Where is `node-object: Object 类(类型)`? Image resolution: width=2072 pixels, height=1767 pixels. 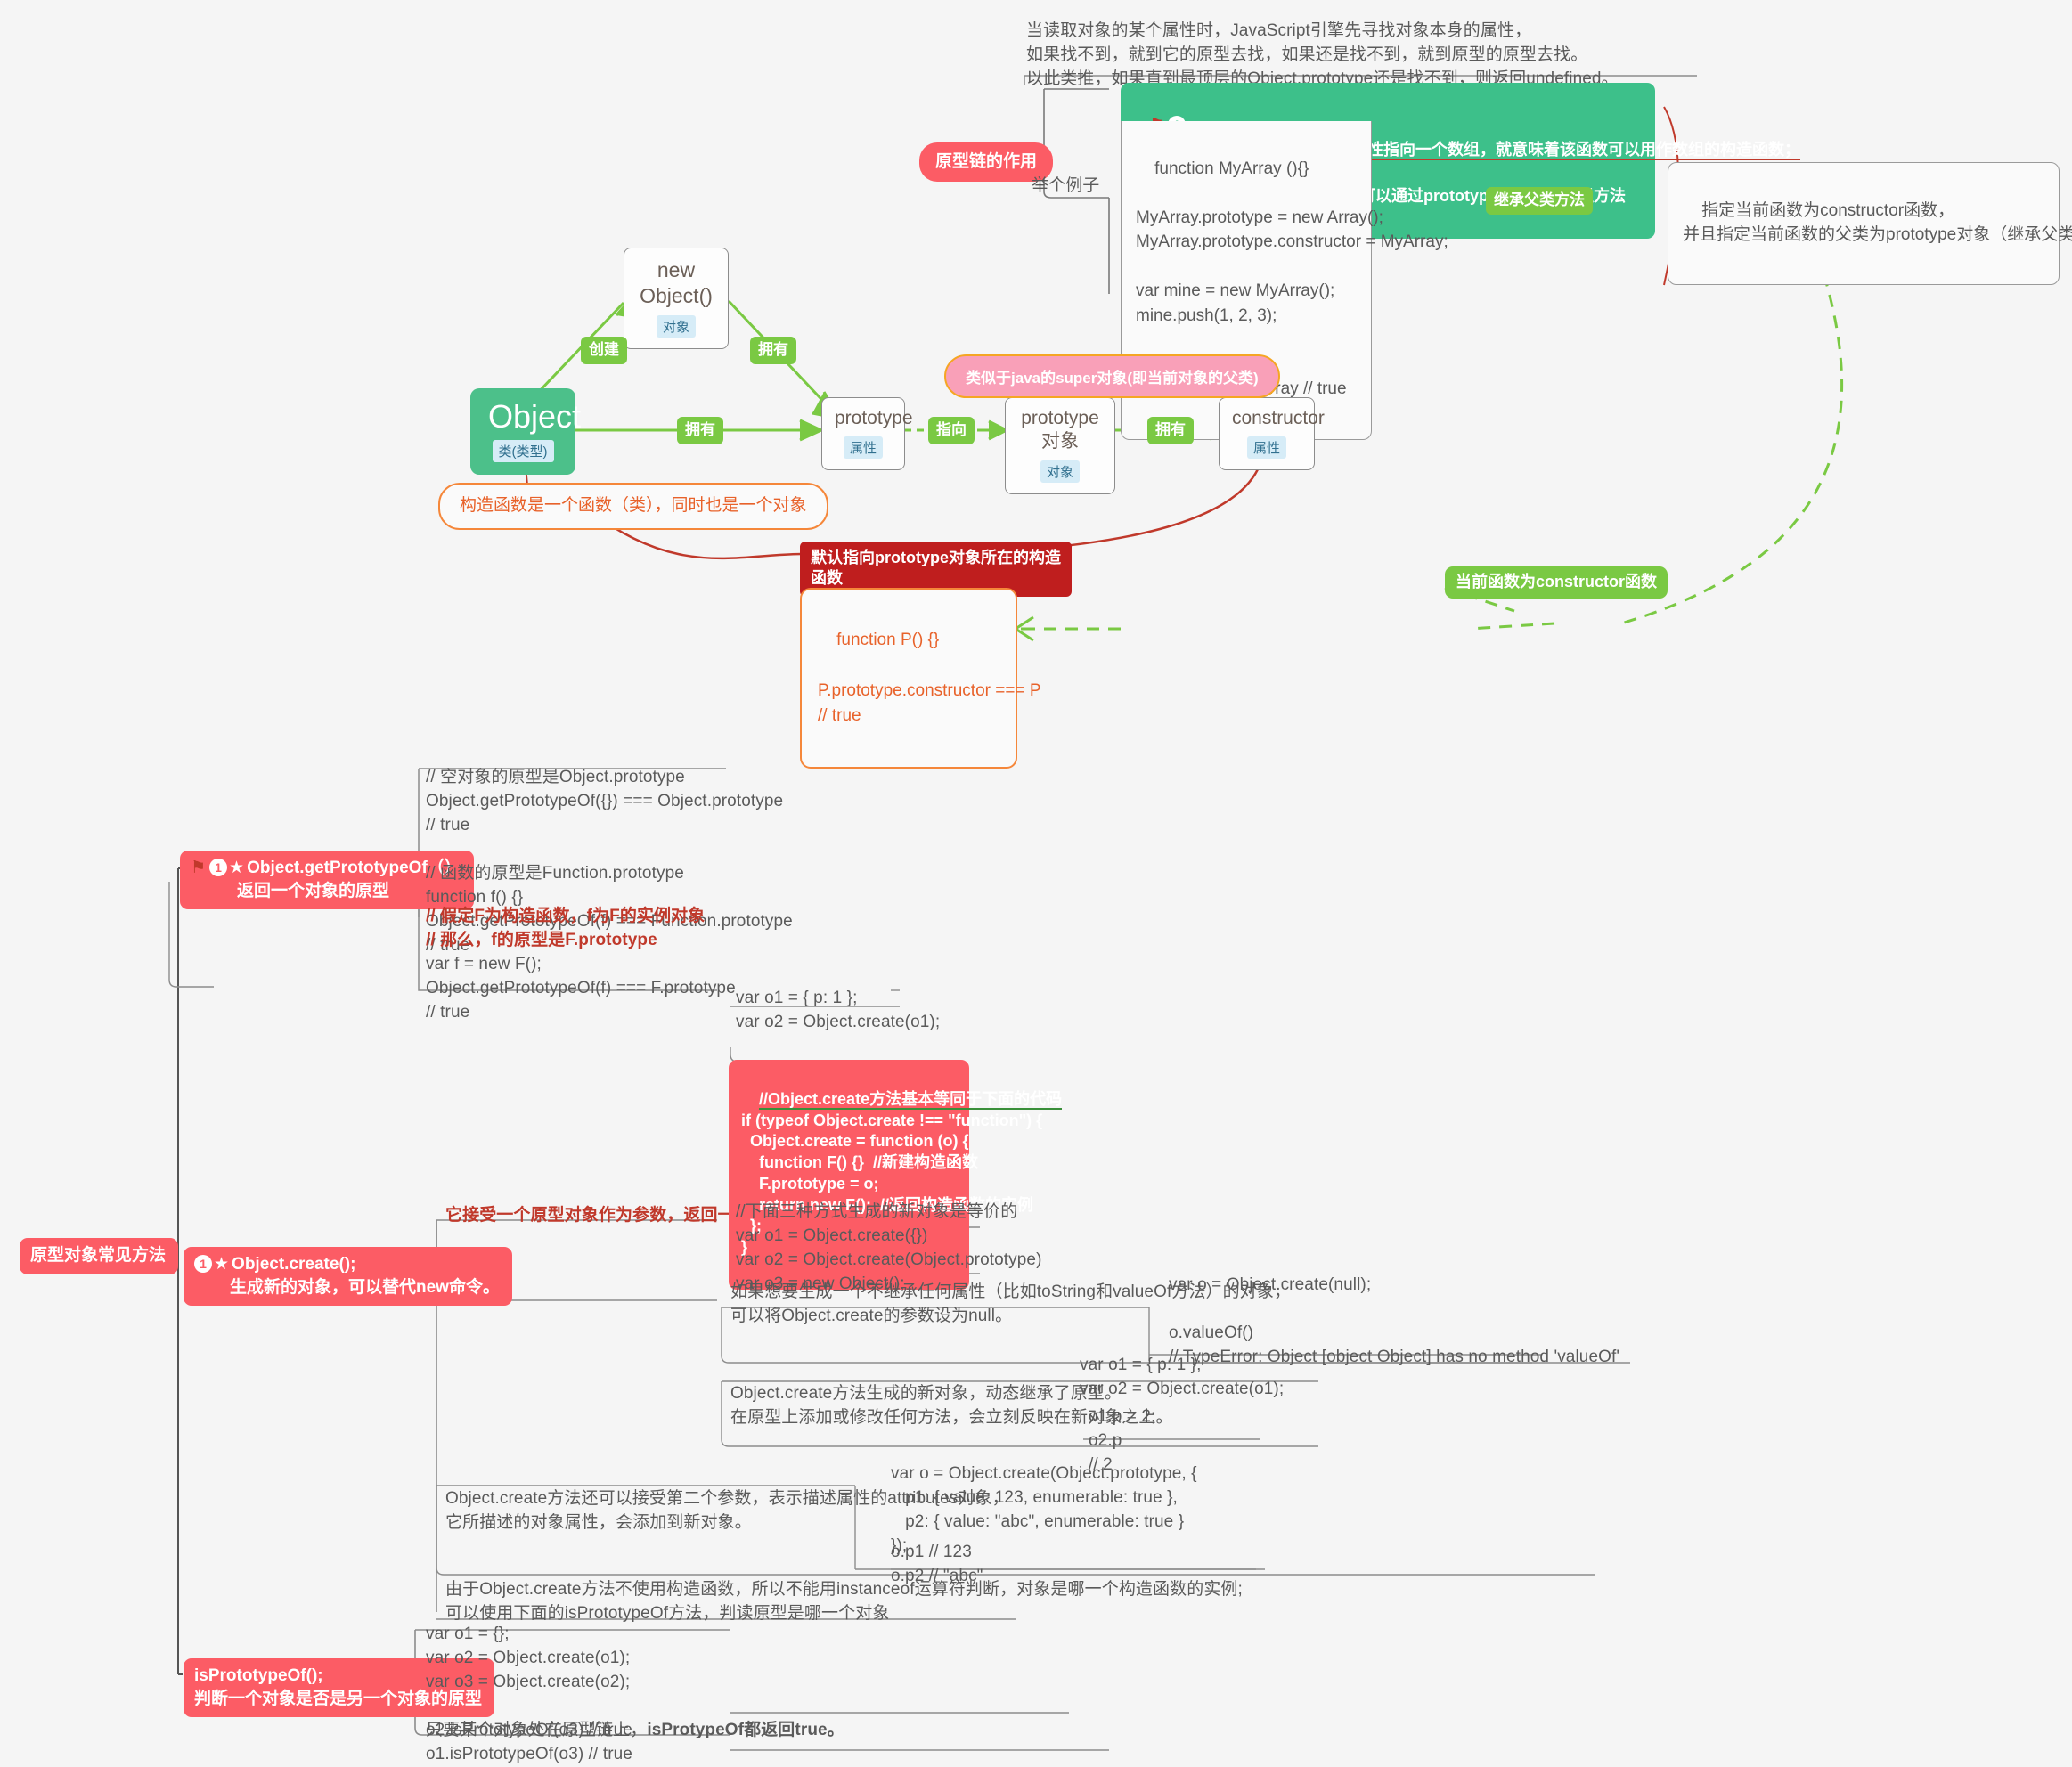
node-object: Object 类(类型) is located at coordinates (526, 431).